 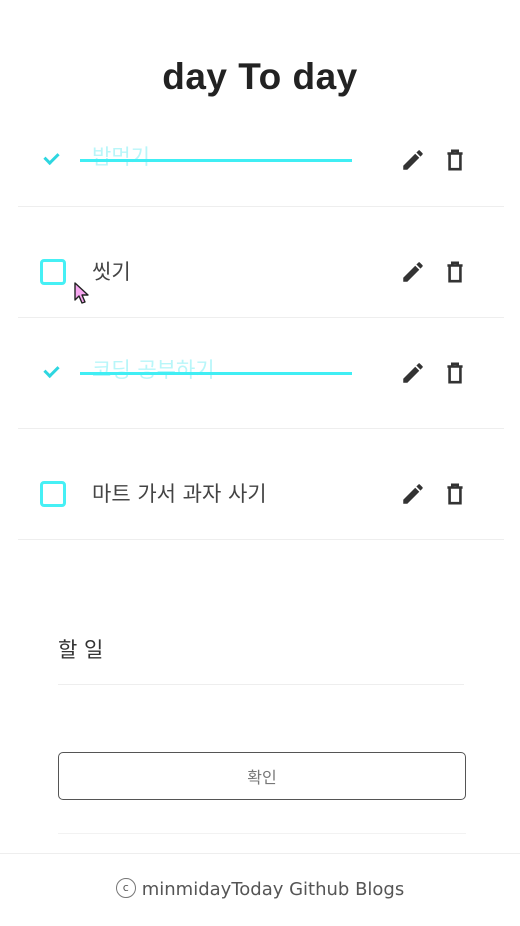 I want to click on todo-item: 밥먹기, so click(x=261, y=156).